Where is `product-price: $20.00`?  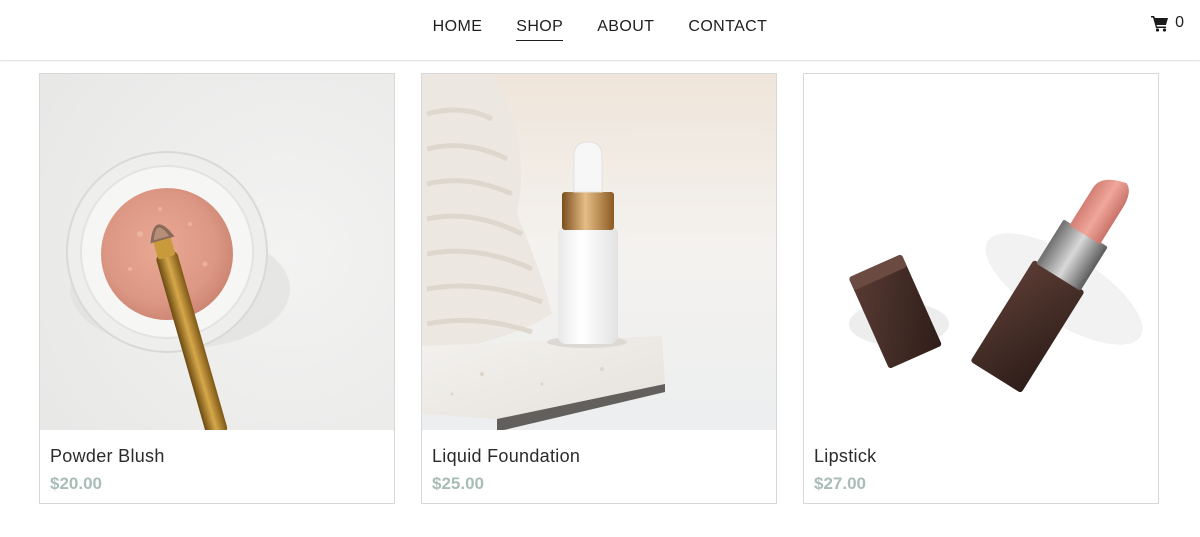 product-price: $20.00 is located at coordinates (76, 483).